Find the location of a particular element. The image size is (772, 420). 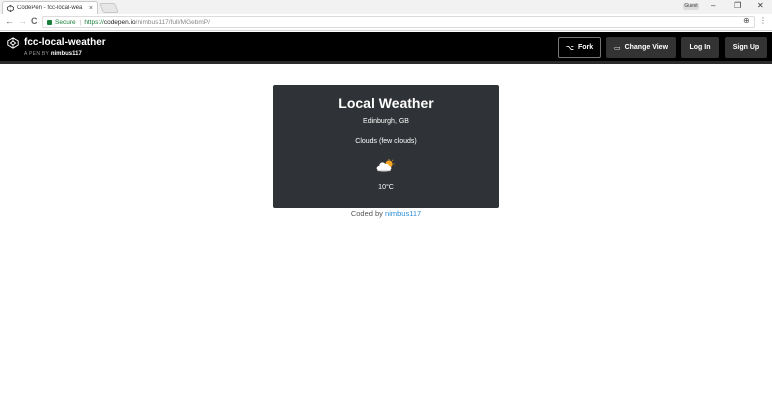

pen-author-line: A PEN BY nimbus117 is located at coordinates (53, 54).